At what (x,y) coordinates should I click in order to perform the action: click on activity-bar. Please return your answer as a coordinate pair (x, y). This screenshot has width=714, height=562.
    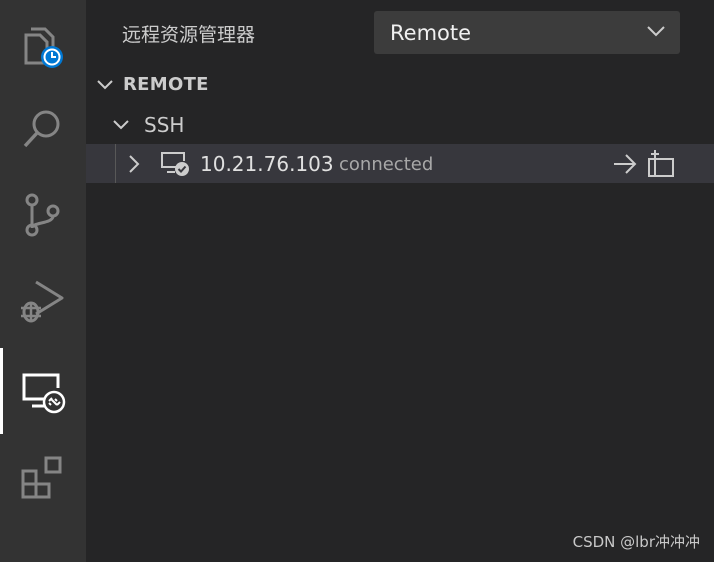
    Looking at the image, I should click on (43, 281).